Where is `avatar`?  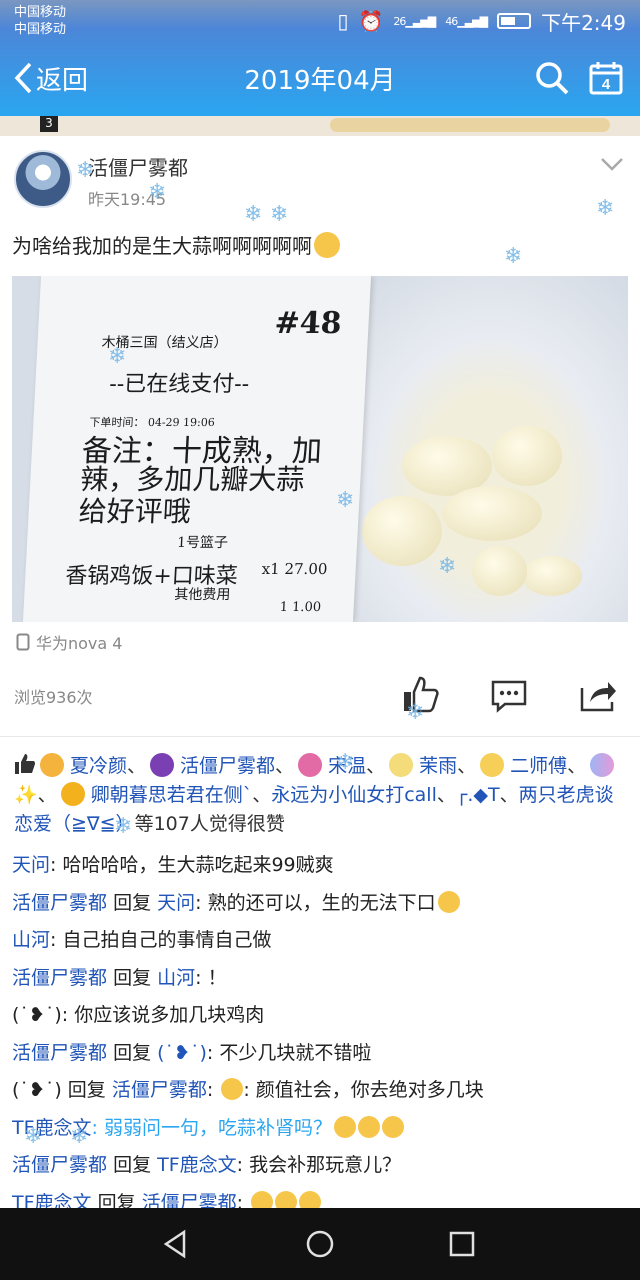 avatar is located at coordinates (43, 179).